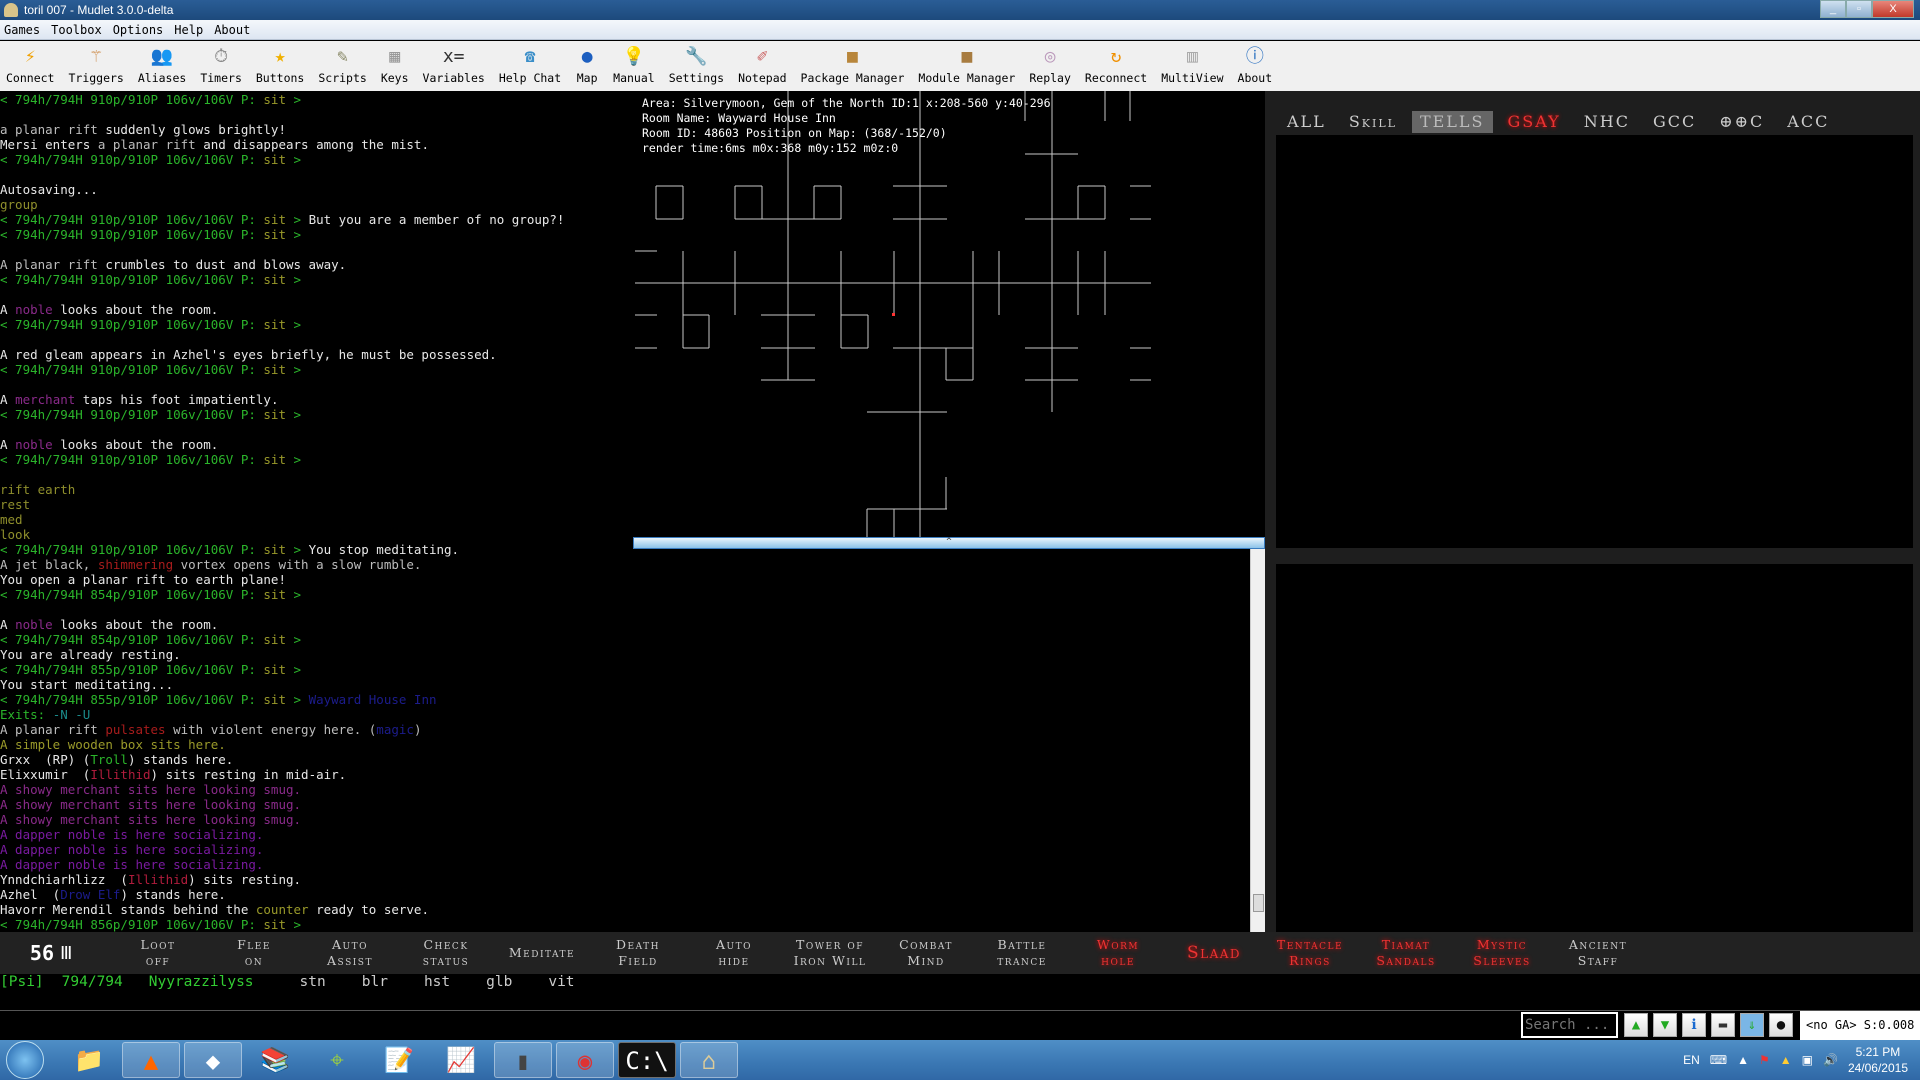  Describe the element at coordinates (762, 66) in the screenshot. I see `notepad-button: ✐ Notepad` at that location.